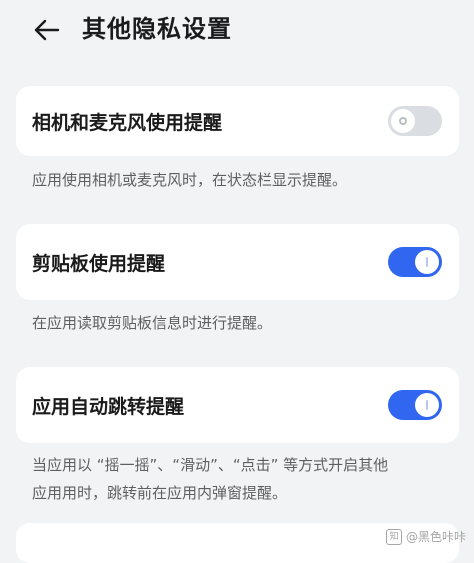  Describe the element at coordinates (237, 121) in the screenshot. I see `setting-camera-mic-reminder: 相机和麦克风使用提醒` at that location.